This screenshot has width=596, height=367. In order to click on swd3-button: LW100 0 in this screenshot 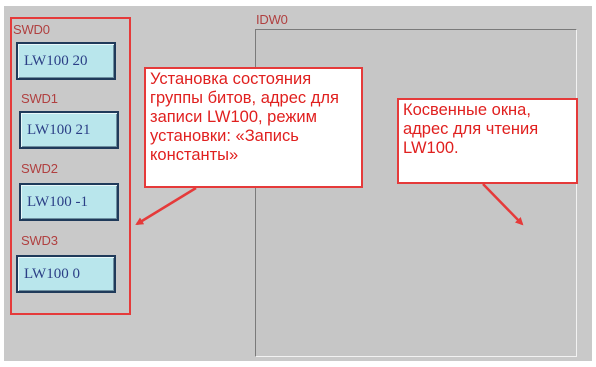, I will do `click(66, 274)`.